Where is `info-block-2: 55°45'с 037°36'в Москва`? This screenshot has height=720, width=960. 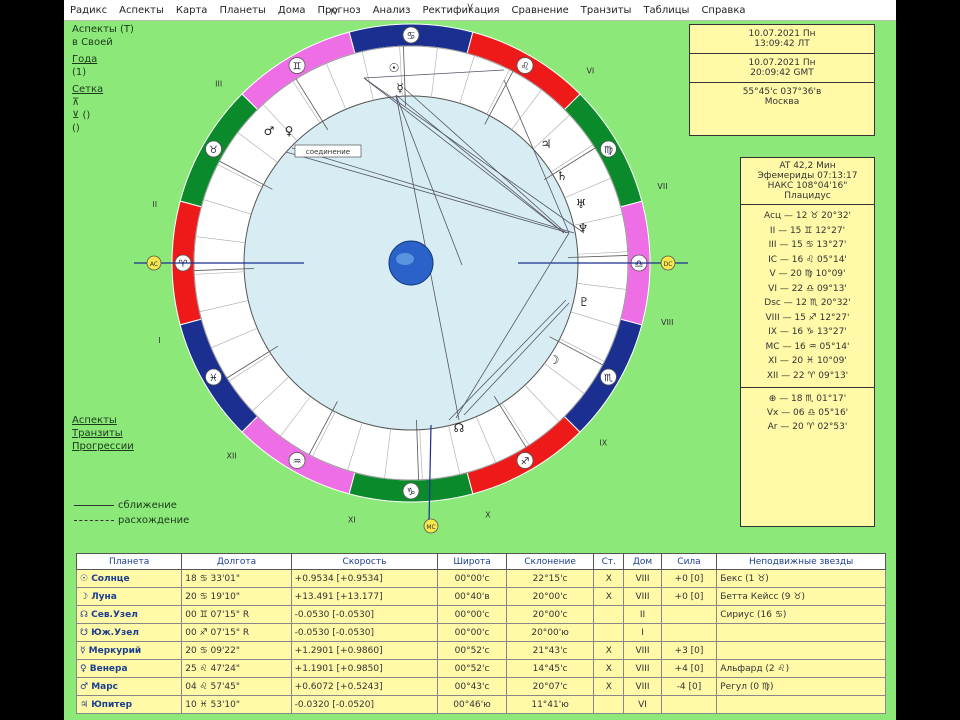 info-block-2: 55°45'с 037°36'в Москва is located at coordinates (782, 97).